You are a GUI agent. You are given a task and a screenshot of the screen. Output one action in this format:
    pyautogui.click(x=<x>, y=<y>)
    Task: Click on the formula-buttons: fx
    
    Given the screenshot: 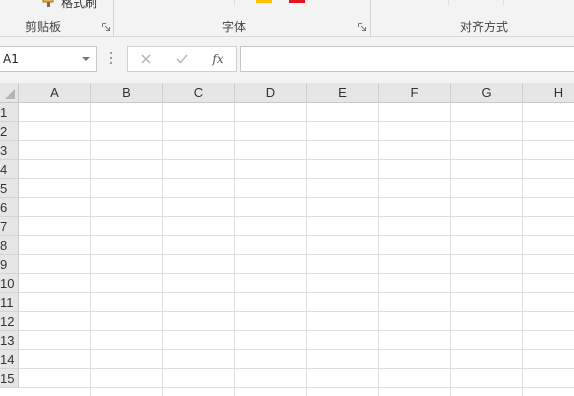 What is the action you would take?
    pyautogui.click(x=182, y=59)
    